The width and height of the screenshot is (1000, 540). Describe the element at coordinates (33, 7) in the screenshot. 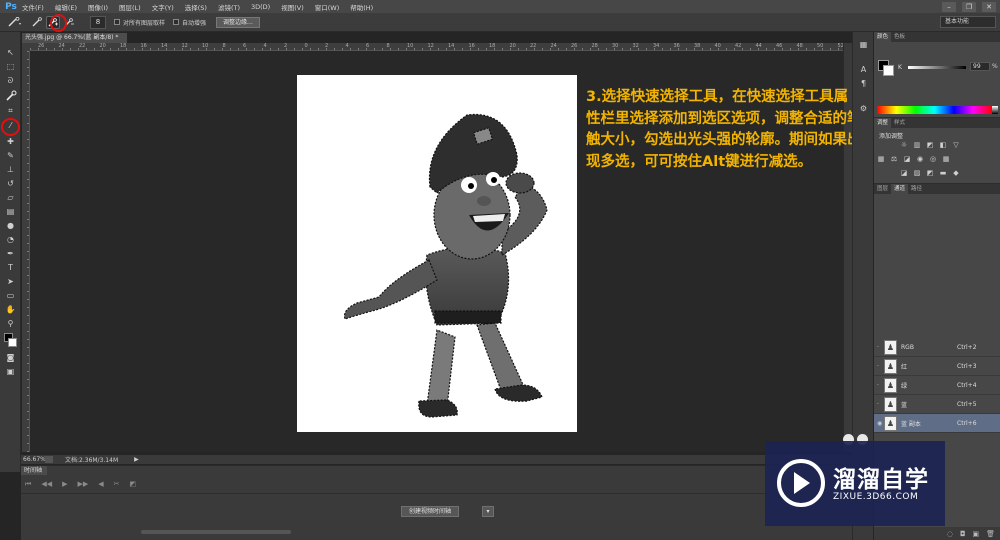

I see `menu-file: 文件(F)` at that location.